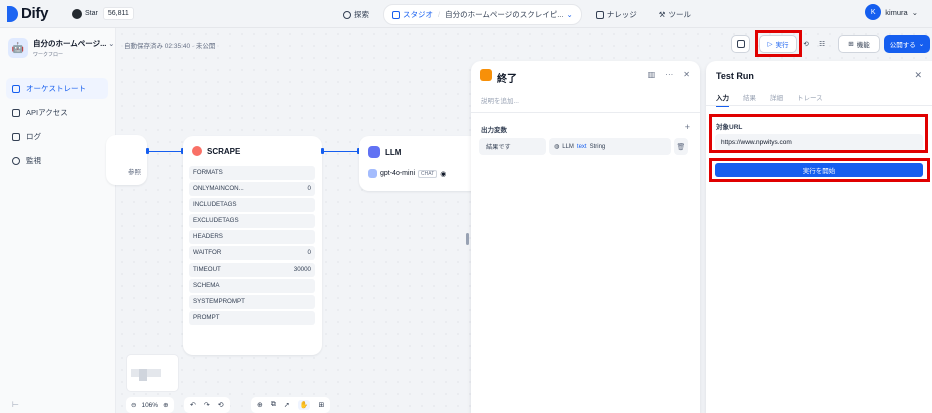  Describe the element at coordinates (443, 174) in the screenshot. I see `eye-icon: ◉` at that location.